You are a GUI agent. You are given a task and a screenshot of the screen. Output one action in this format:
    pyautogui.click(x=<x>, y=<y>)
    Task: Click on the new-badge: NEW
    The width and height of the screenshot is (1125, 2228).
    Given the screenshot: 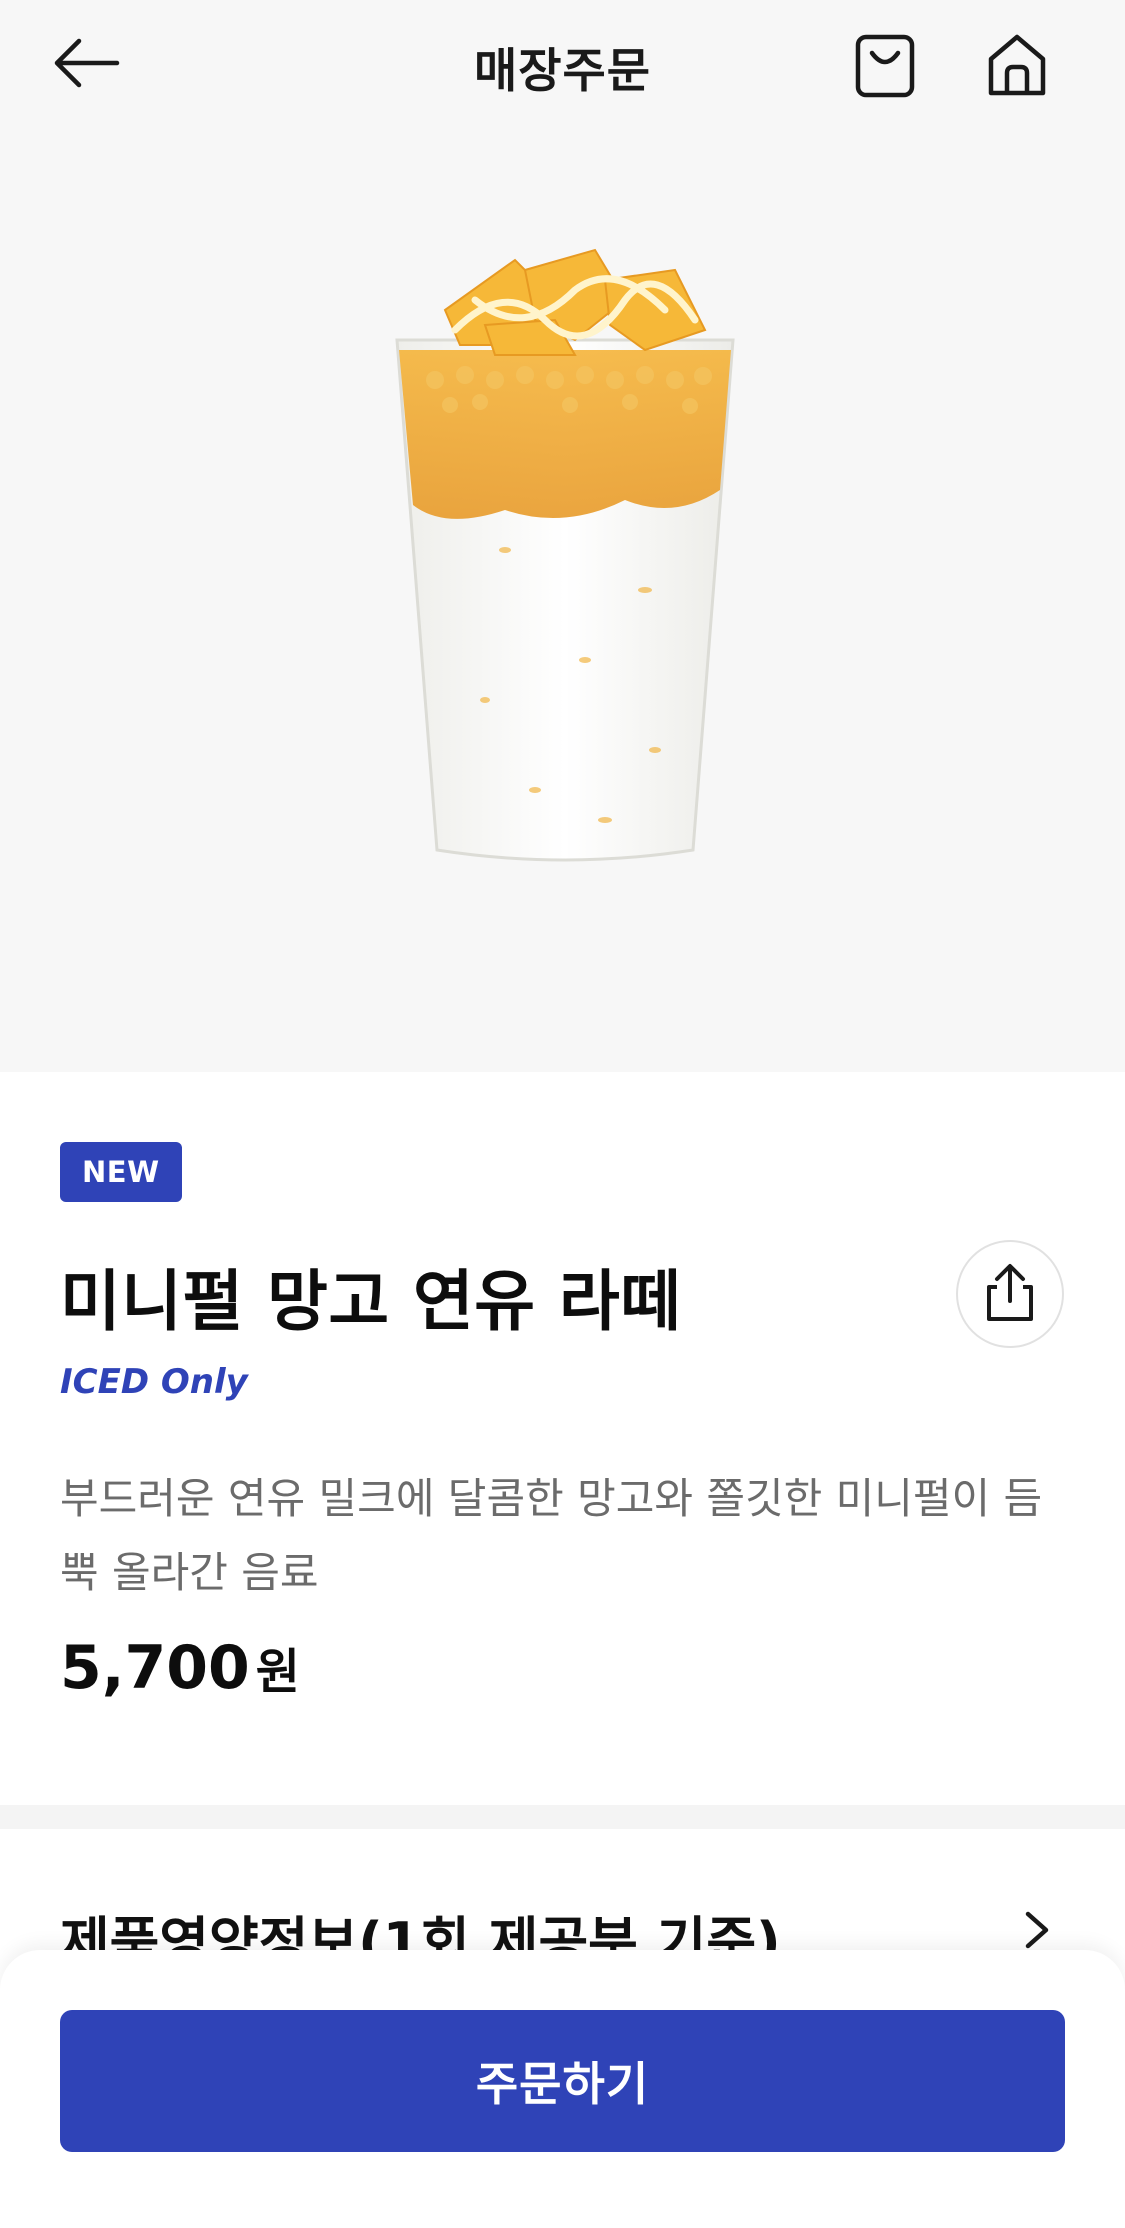 What is the action you would take?
    pyautogui.click(x=121, y=1172)
    